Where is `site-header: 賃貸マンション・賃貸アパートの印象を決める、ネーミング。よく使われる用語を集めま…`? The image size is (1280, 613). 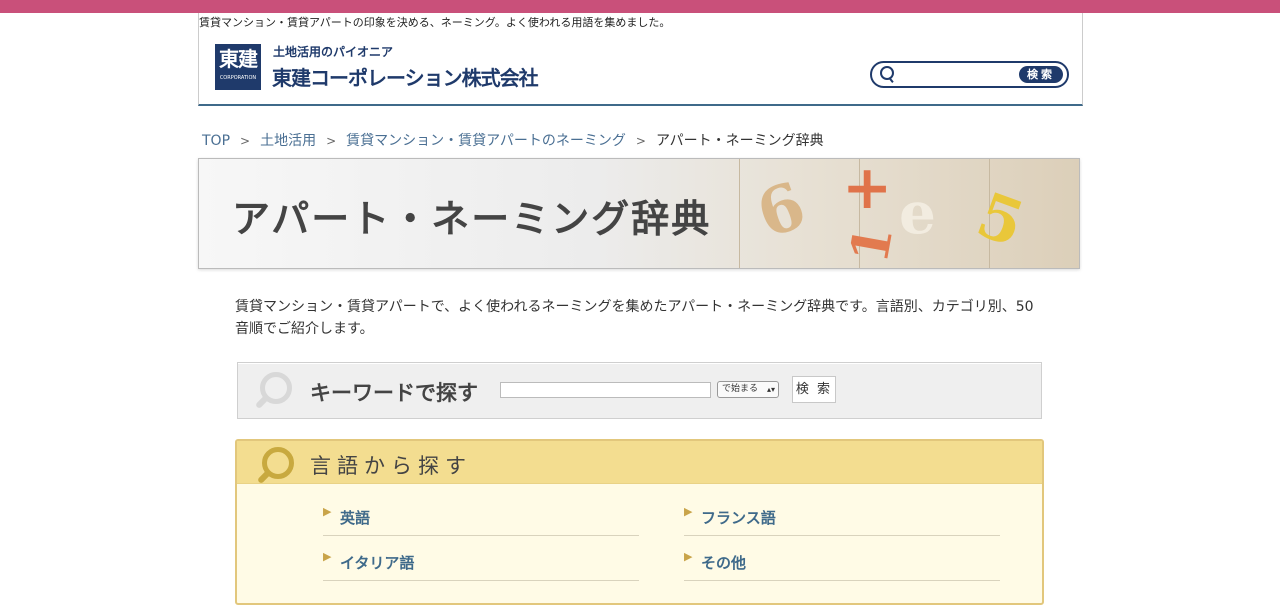
site-header: 賃貸マンション・賃貸アパートの印象を決める、ネーミング。よく使われる用語を集めま… is located at coordinates (640, 59).